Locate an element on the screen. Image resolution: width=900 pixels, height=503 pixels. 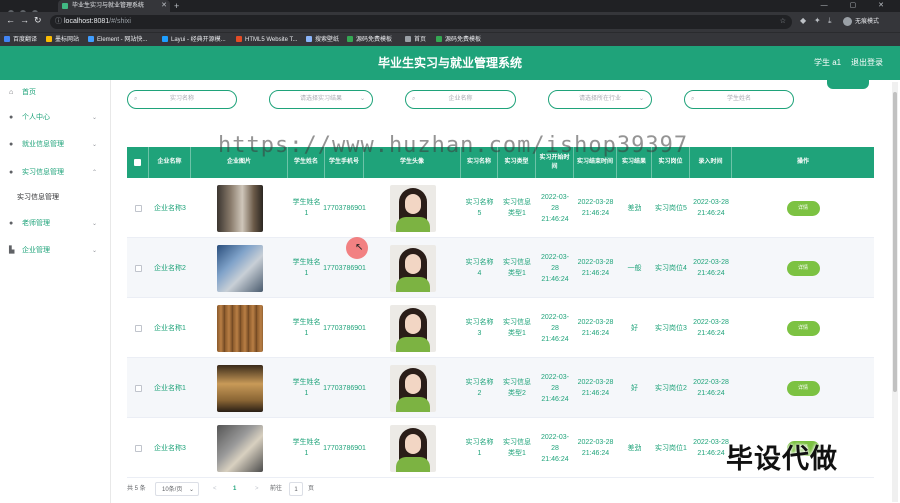
table-cell: 学生姓名1 is located at coordinates (306, 208).